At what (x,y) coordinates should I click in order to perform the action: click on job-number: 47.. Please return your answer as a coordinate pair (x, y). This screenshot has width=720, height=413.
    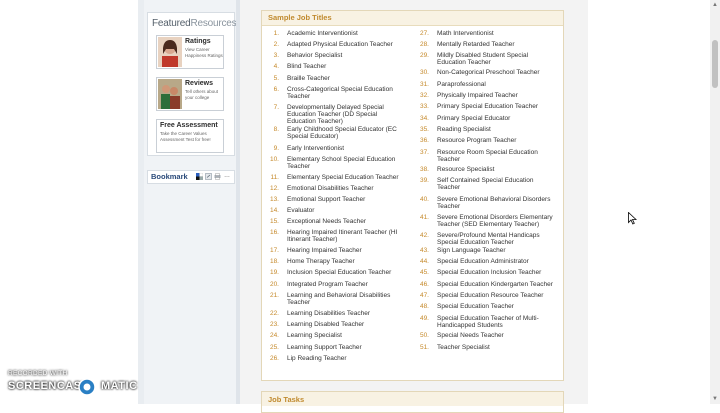
    Looking at the image, I should click on (424, 295).